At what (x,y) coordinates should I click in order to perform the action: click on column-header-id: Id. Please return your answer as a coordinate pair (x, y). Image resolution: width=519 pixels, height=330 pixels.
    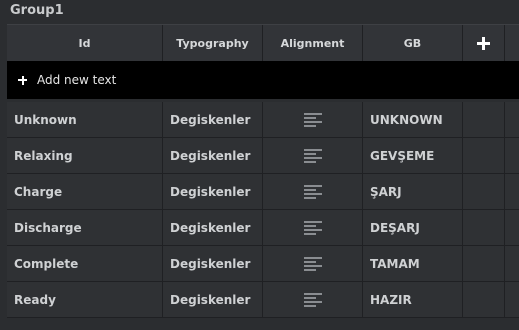
    Looking at the image, I should click on (85, 43).